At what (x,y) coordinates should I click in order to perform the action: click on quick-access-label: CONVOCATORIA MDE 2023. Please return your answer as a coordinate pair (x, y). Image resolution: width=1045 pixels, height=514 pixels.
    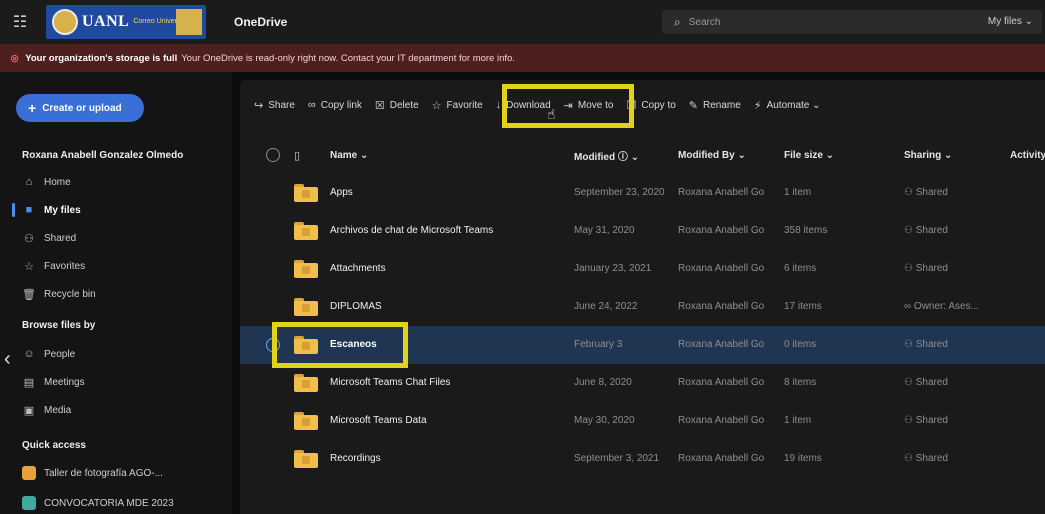
    Looking at the image, I should click on (109, 503).